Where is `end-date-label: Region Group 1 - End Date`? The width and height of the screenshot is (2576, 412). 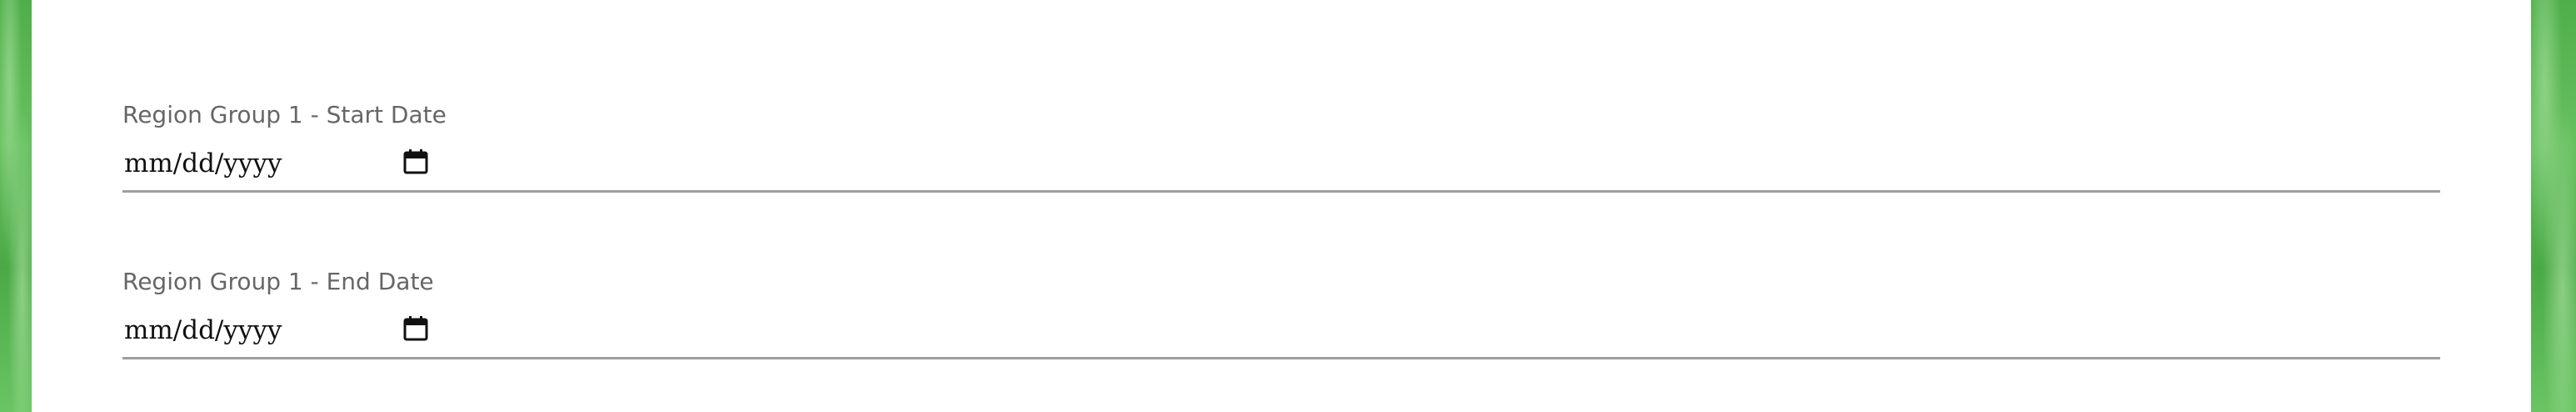
end-date-label: Region Group 1 - End Date is located at coordinates (278, 281).